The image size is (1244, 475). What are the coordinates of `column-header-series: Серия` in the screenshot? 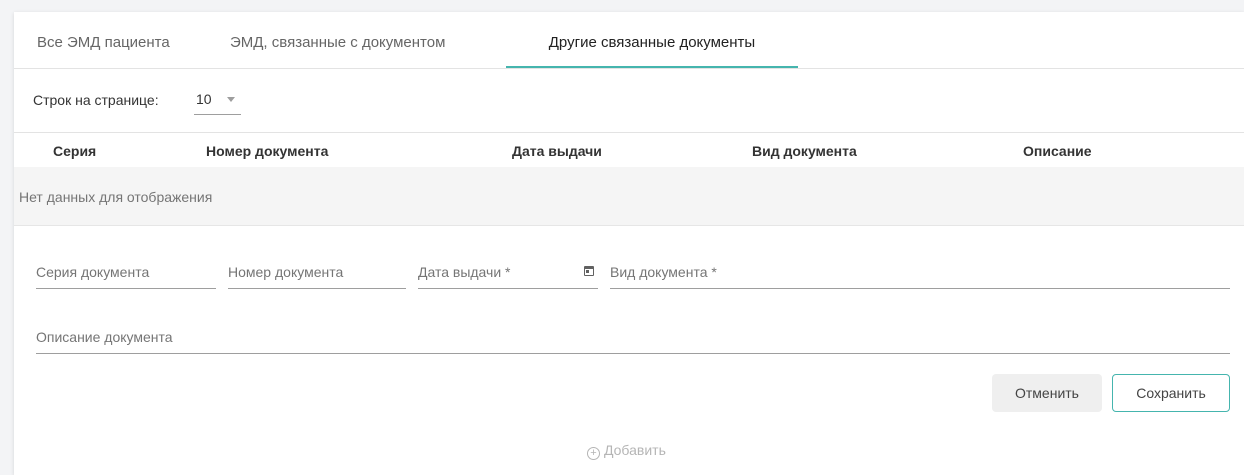 It's located at (74, 151).